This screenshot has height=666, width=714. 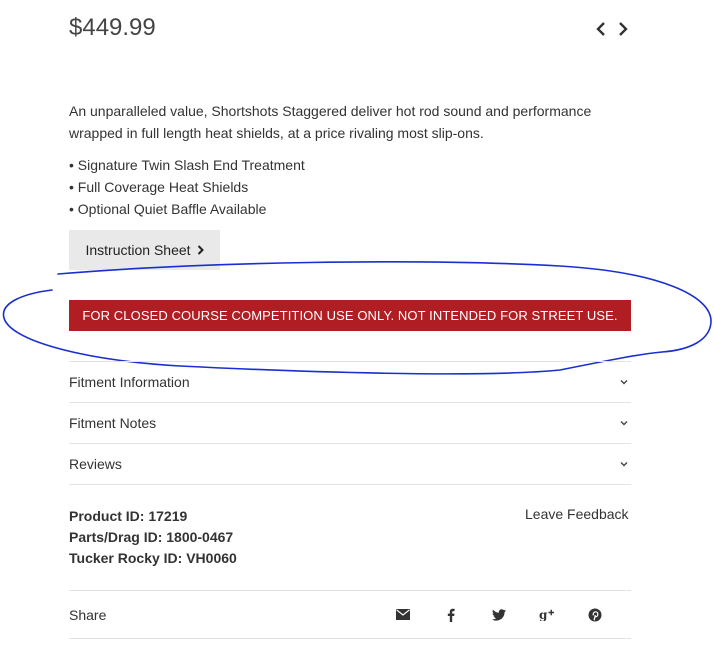 I want to click on product-nav, so click(x=612, y=29).